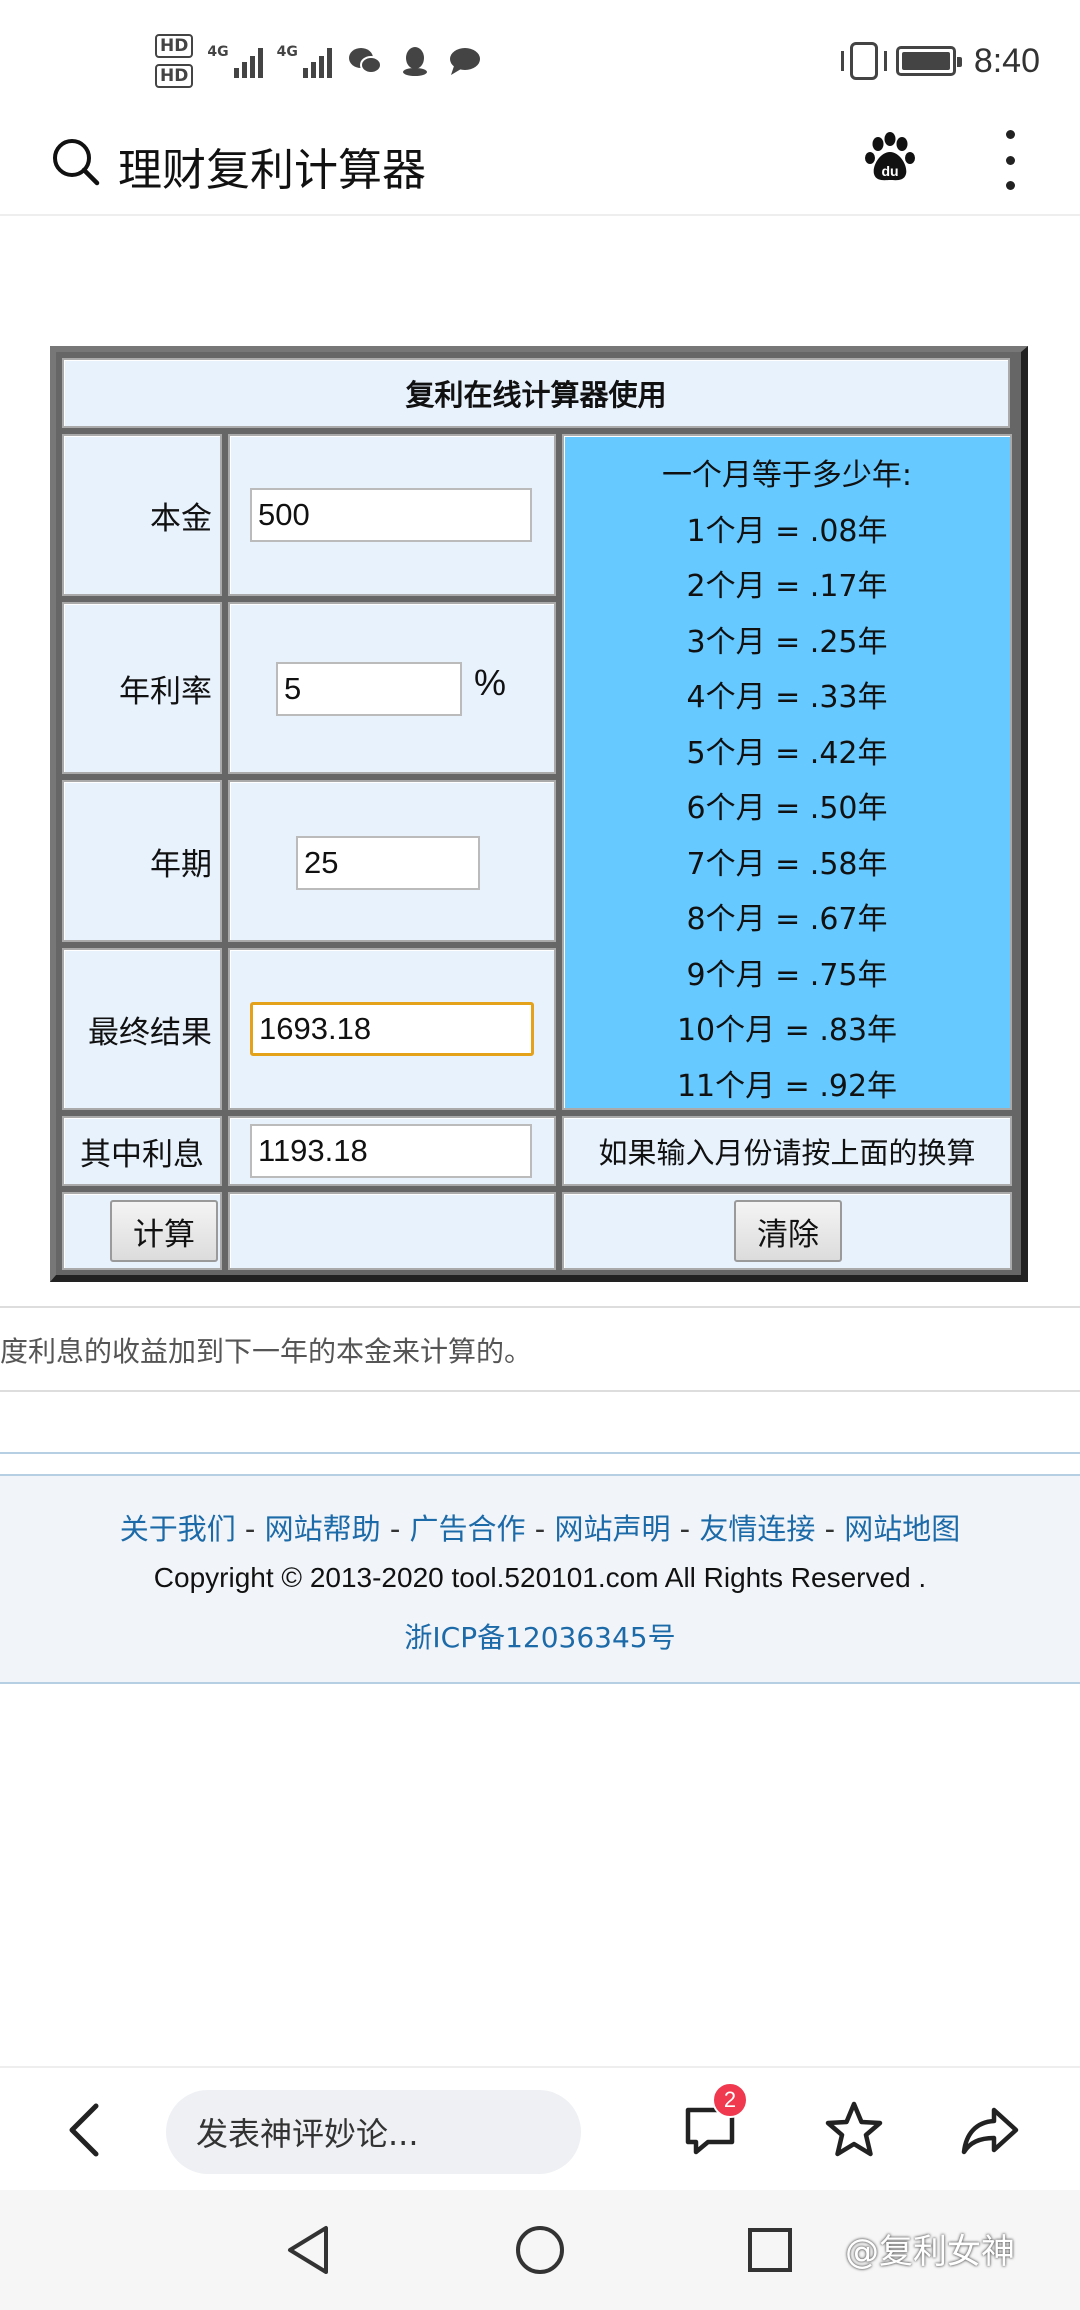 The width and height of the screenshot is (1080, 2310). Describe the element at coordinates (392, 1231) in the screenshot. I see `empty-cell` at that location.